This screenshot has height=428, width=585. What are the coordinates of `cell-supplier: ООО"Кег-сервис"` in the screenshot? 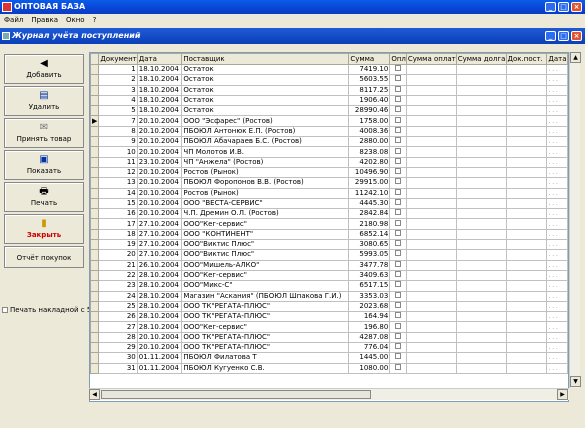 It's located at (265, 327).